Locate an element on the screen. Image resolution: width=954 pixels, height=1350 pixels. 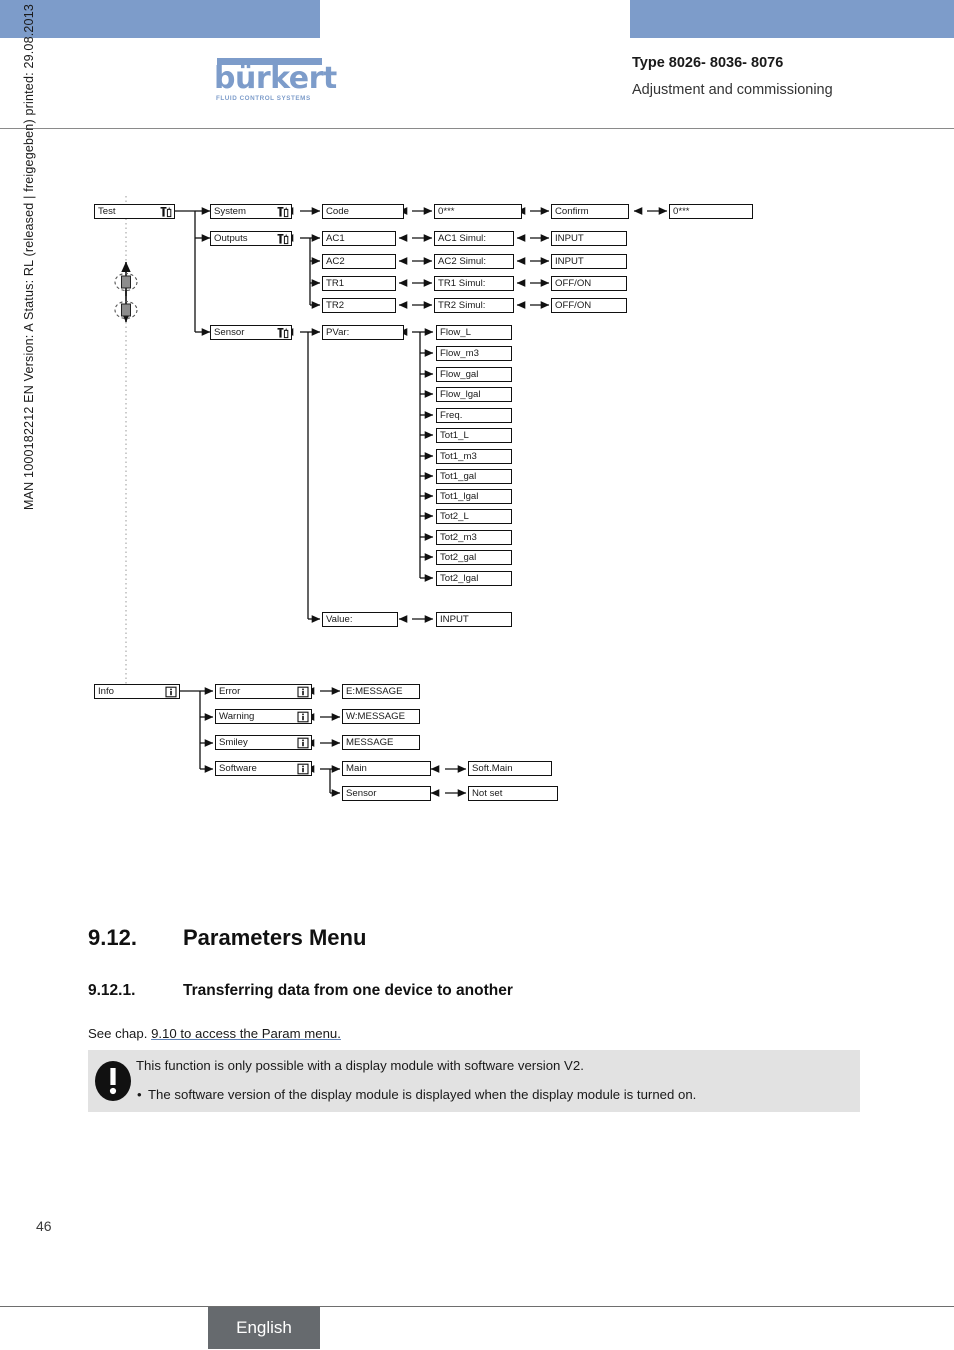
menu-label-test: Test is located at coordinates (107, 211).